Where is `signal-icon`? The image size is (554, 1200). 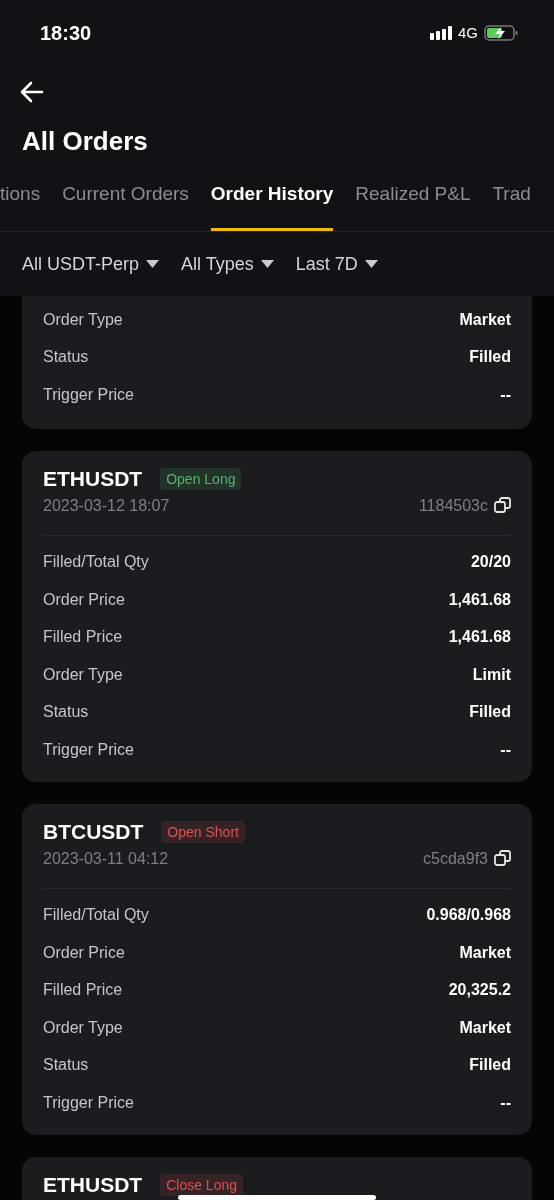 signal-icon is located at coordinates (441, 33).